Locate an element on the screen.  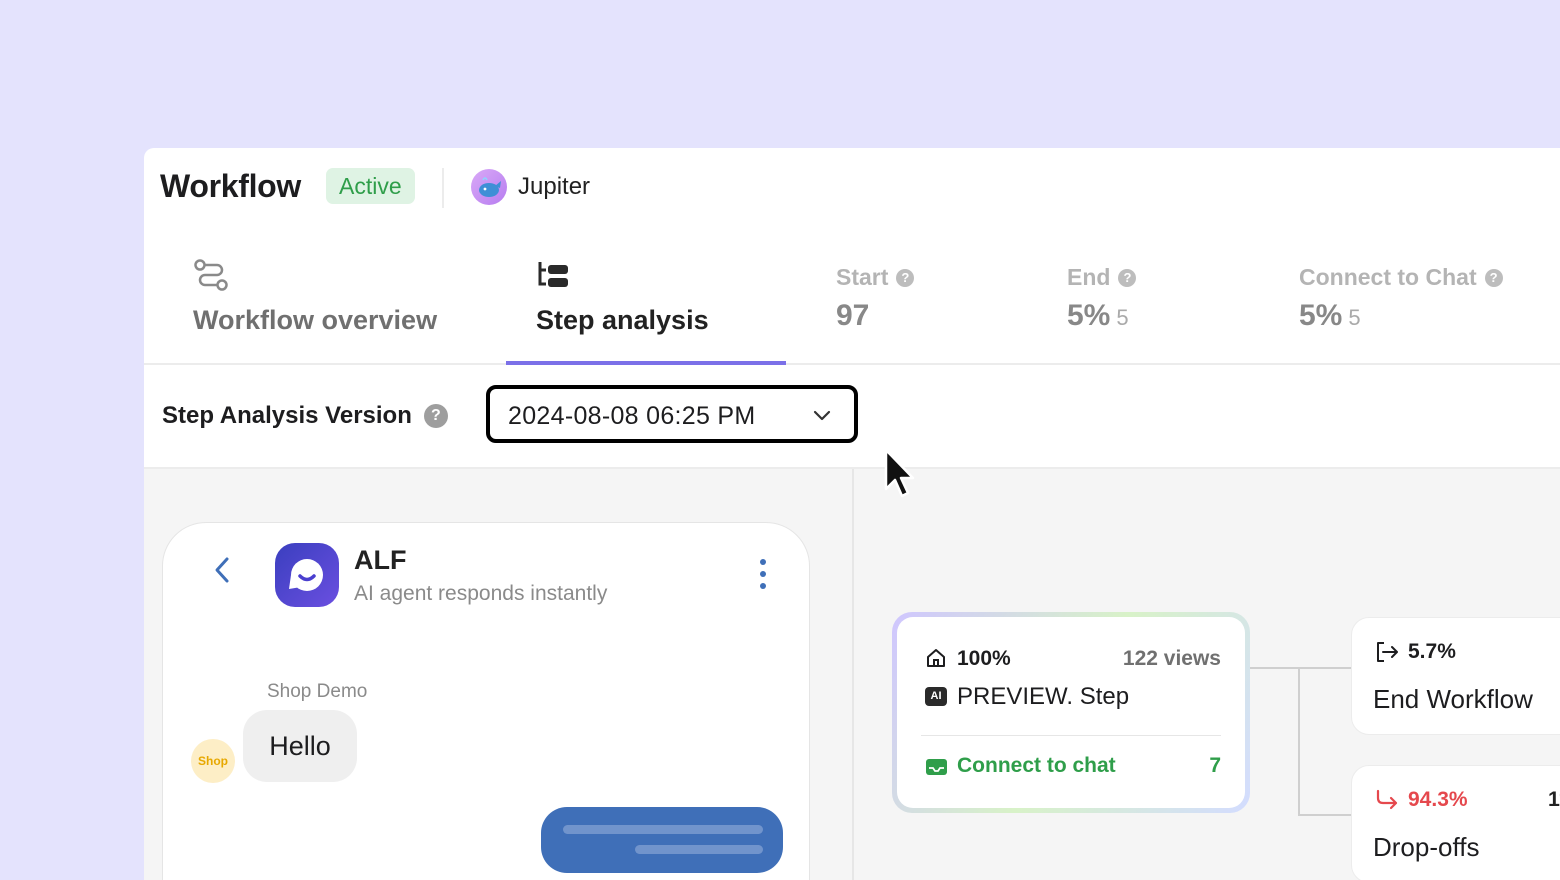
tab-label: Workflow overview is located at coordinates (315, 320).